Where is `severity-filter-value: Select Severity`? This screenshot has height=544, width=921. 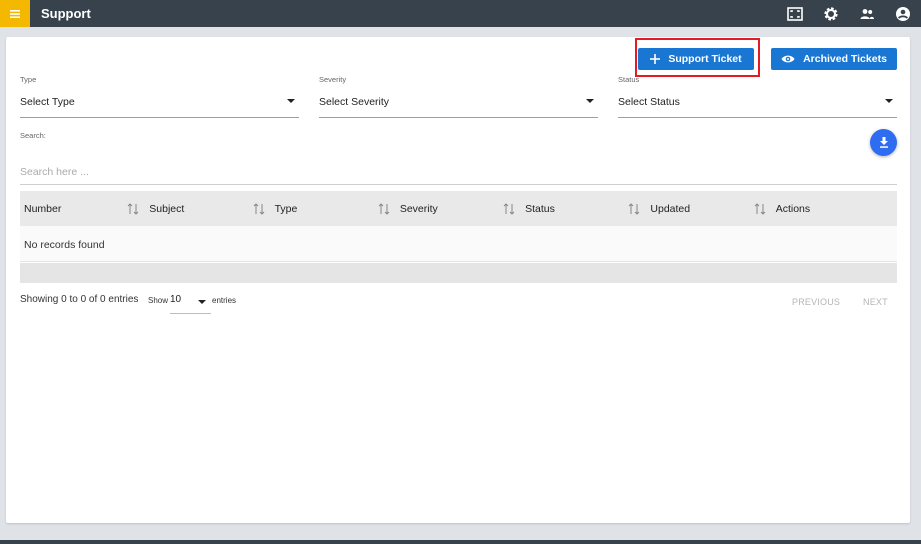 severity-filter-value: Select Severity is located at coordinates (354, 102).